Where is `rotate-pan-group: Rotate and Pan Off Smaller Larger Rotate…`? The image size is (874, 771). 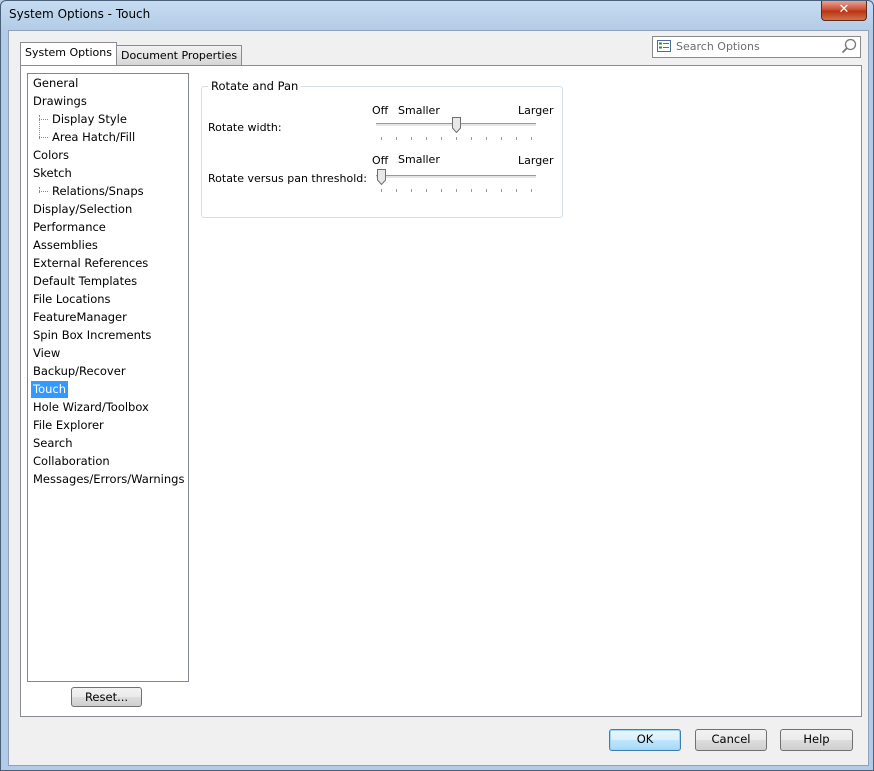 rotate-pan-group: Rotate and Pan Off Smaller Larger Rotate… is located at coordinates (382, 148).